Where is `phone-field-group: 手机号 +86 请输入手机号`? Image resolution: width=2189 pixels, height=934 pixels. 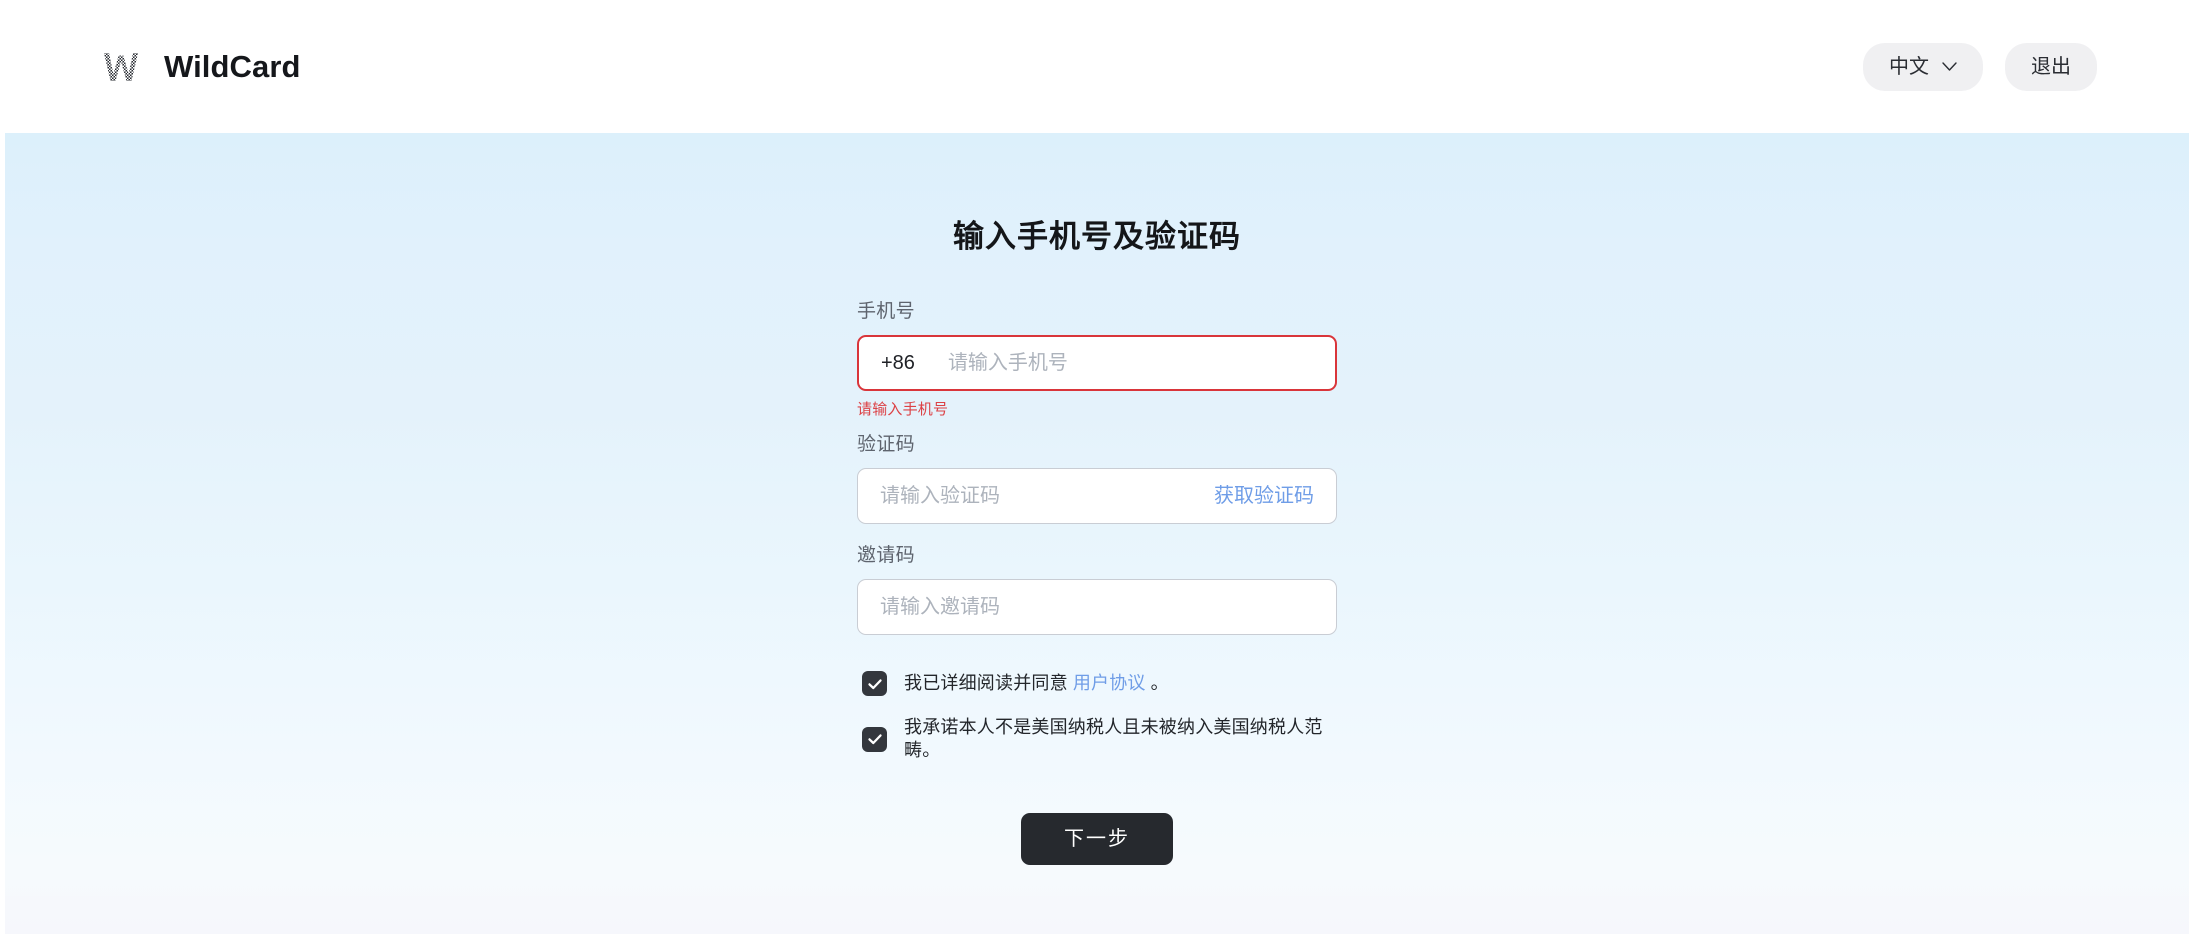
phone-field-group: 手机号 +86 请输入手机号 is located at coordinates (1097, 359).